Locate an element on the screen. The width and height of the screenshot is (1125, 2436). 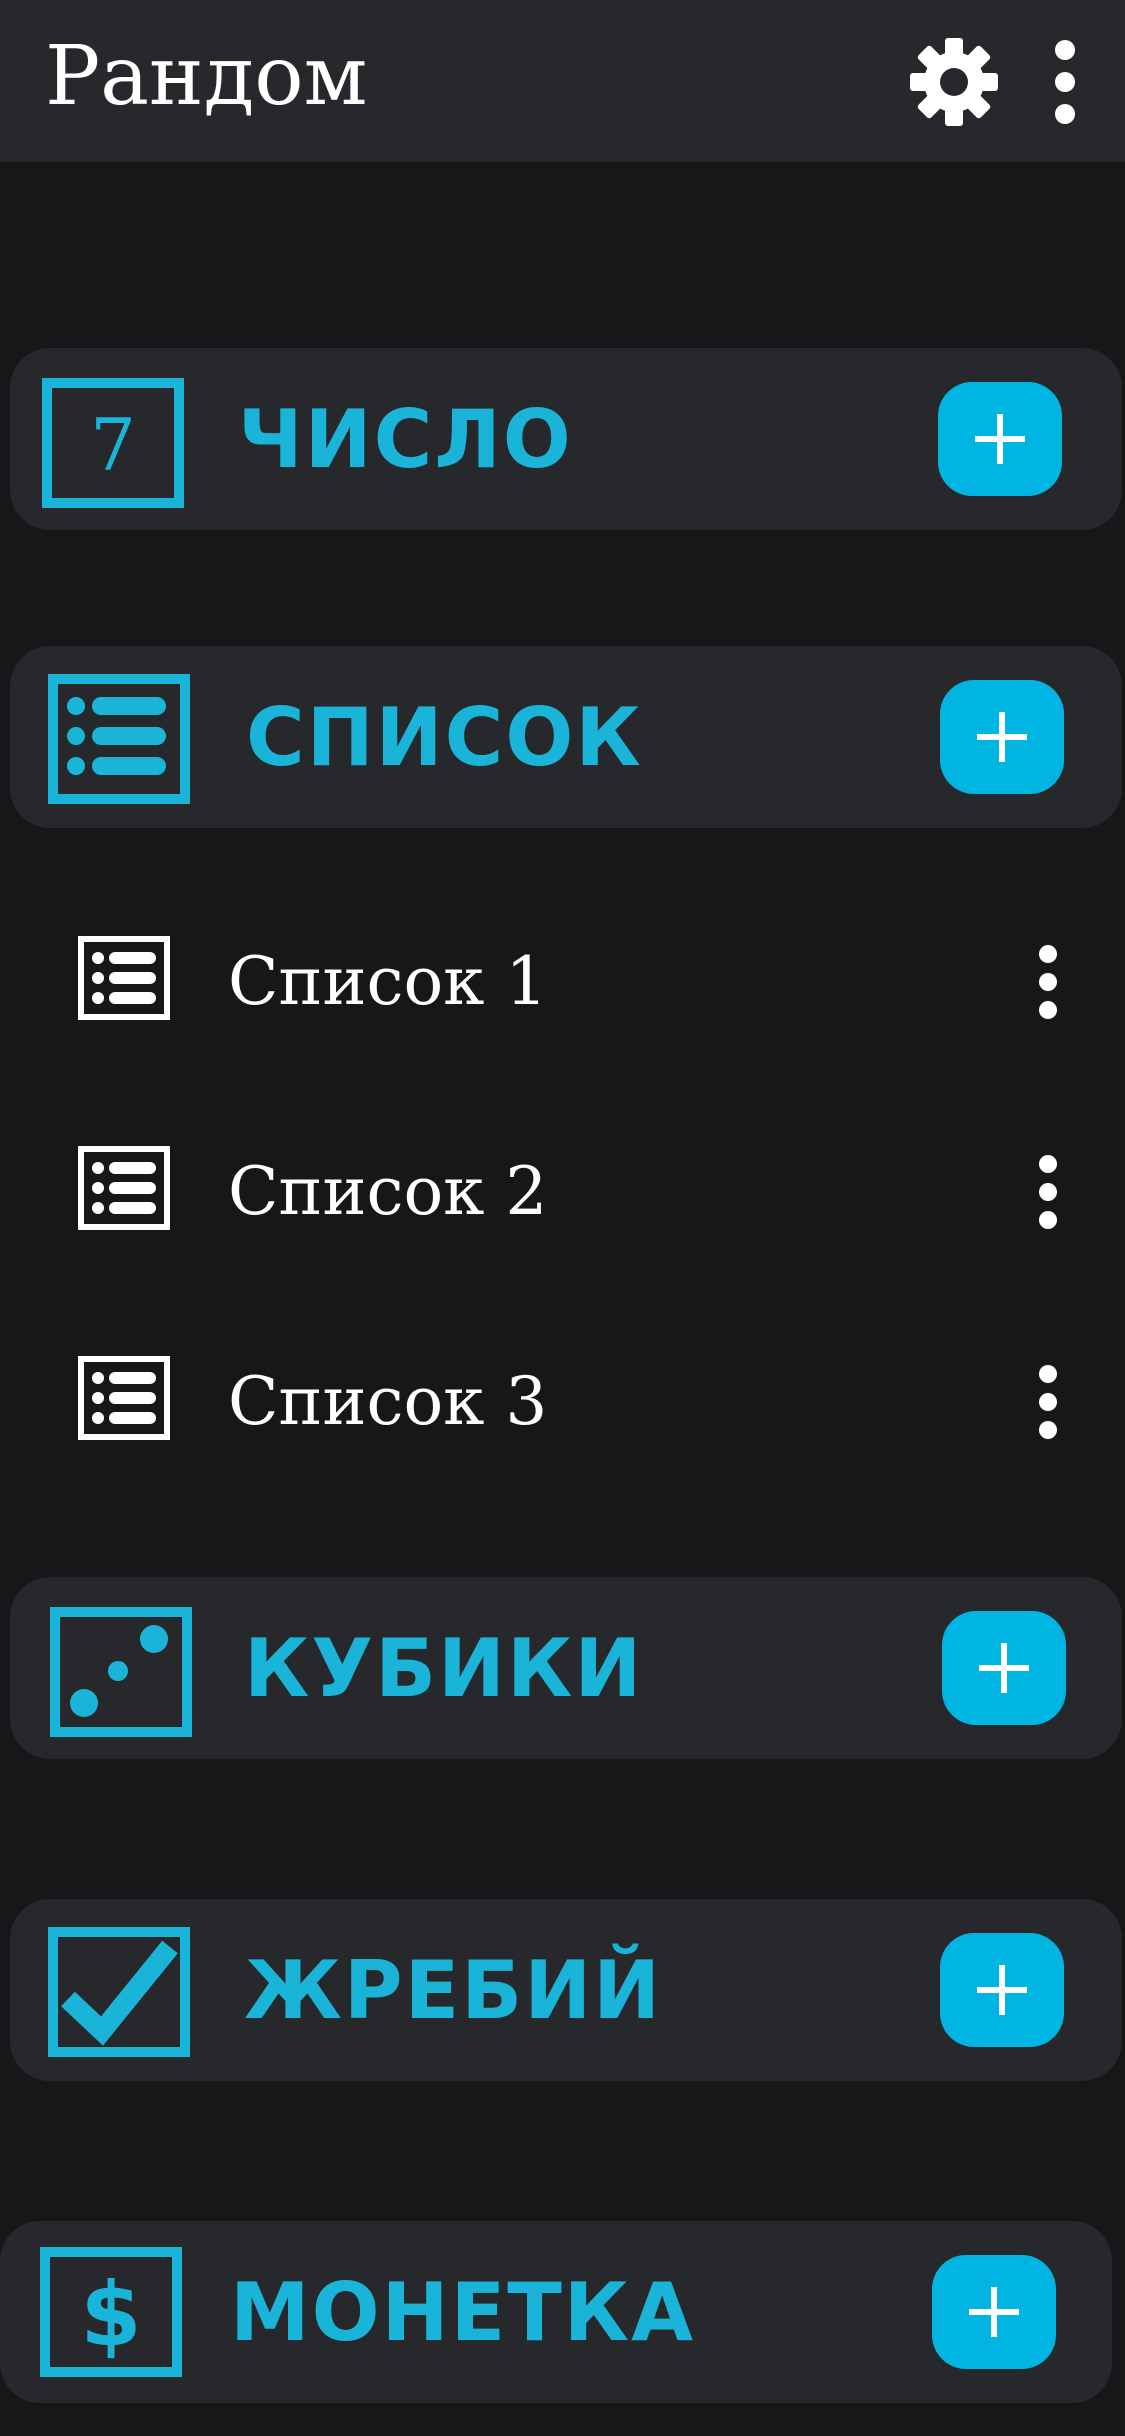
section-coin-label: МОНЕТКА is located at coordinates (463, 2312).